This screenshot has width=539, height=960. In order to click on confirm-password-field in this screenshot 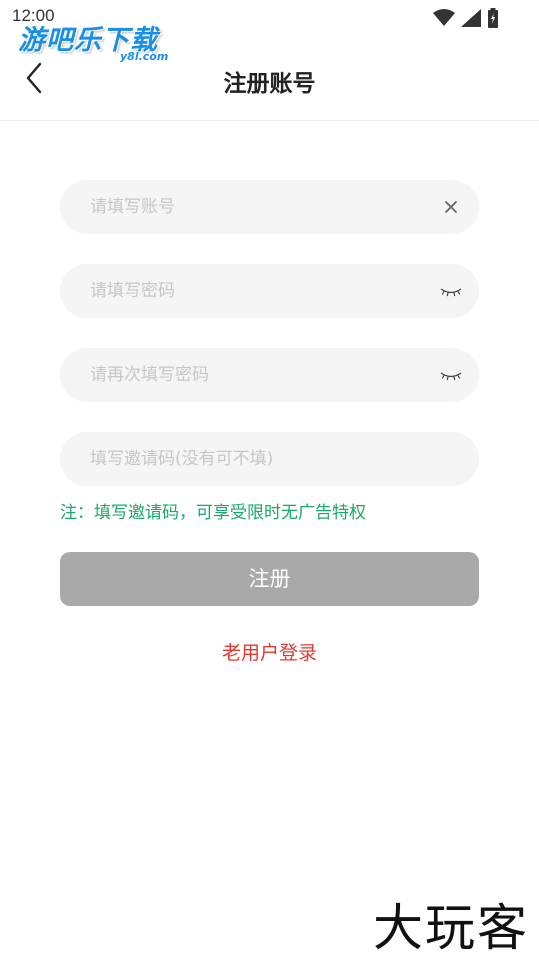, I will do `click(269, 375)`.